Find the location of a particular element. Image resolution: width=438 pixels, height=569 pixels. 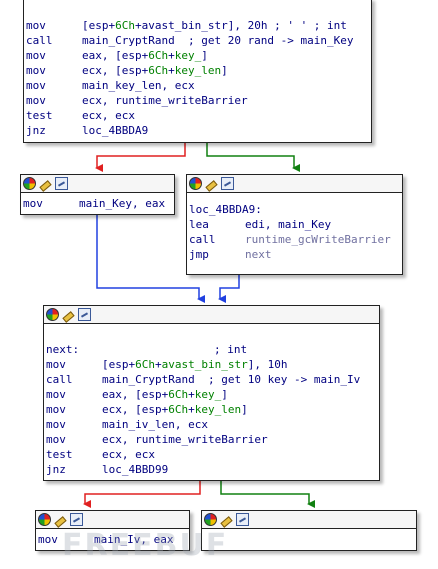

code-block-store-key: mov main_Key, eax is located at coordinates (97, 194).